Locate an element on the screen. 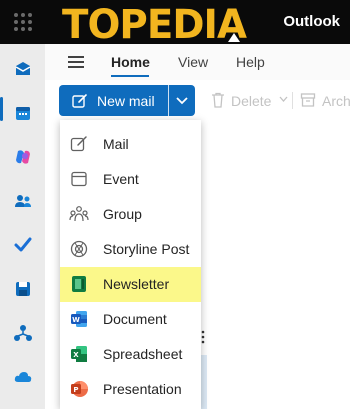 This screenshot has height=409, width=350. group-icon is located at coordinates (79, 214).